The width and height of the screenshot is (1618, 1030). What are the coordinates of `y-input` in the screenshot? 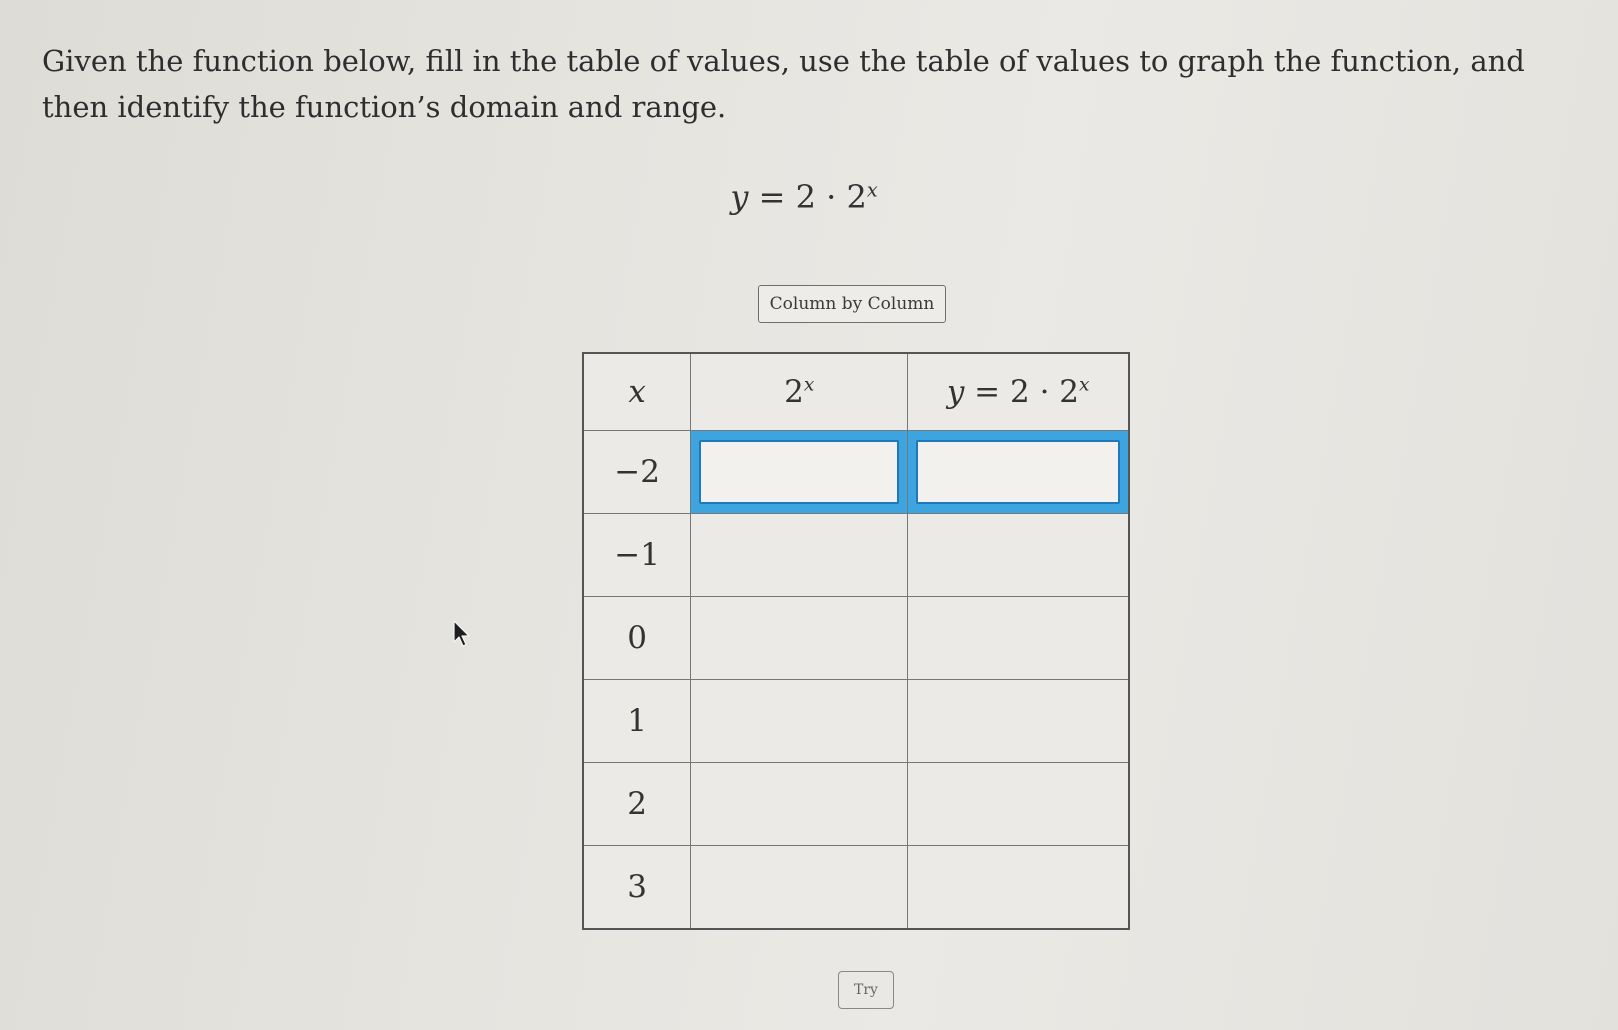 It's located at (1018, 472).